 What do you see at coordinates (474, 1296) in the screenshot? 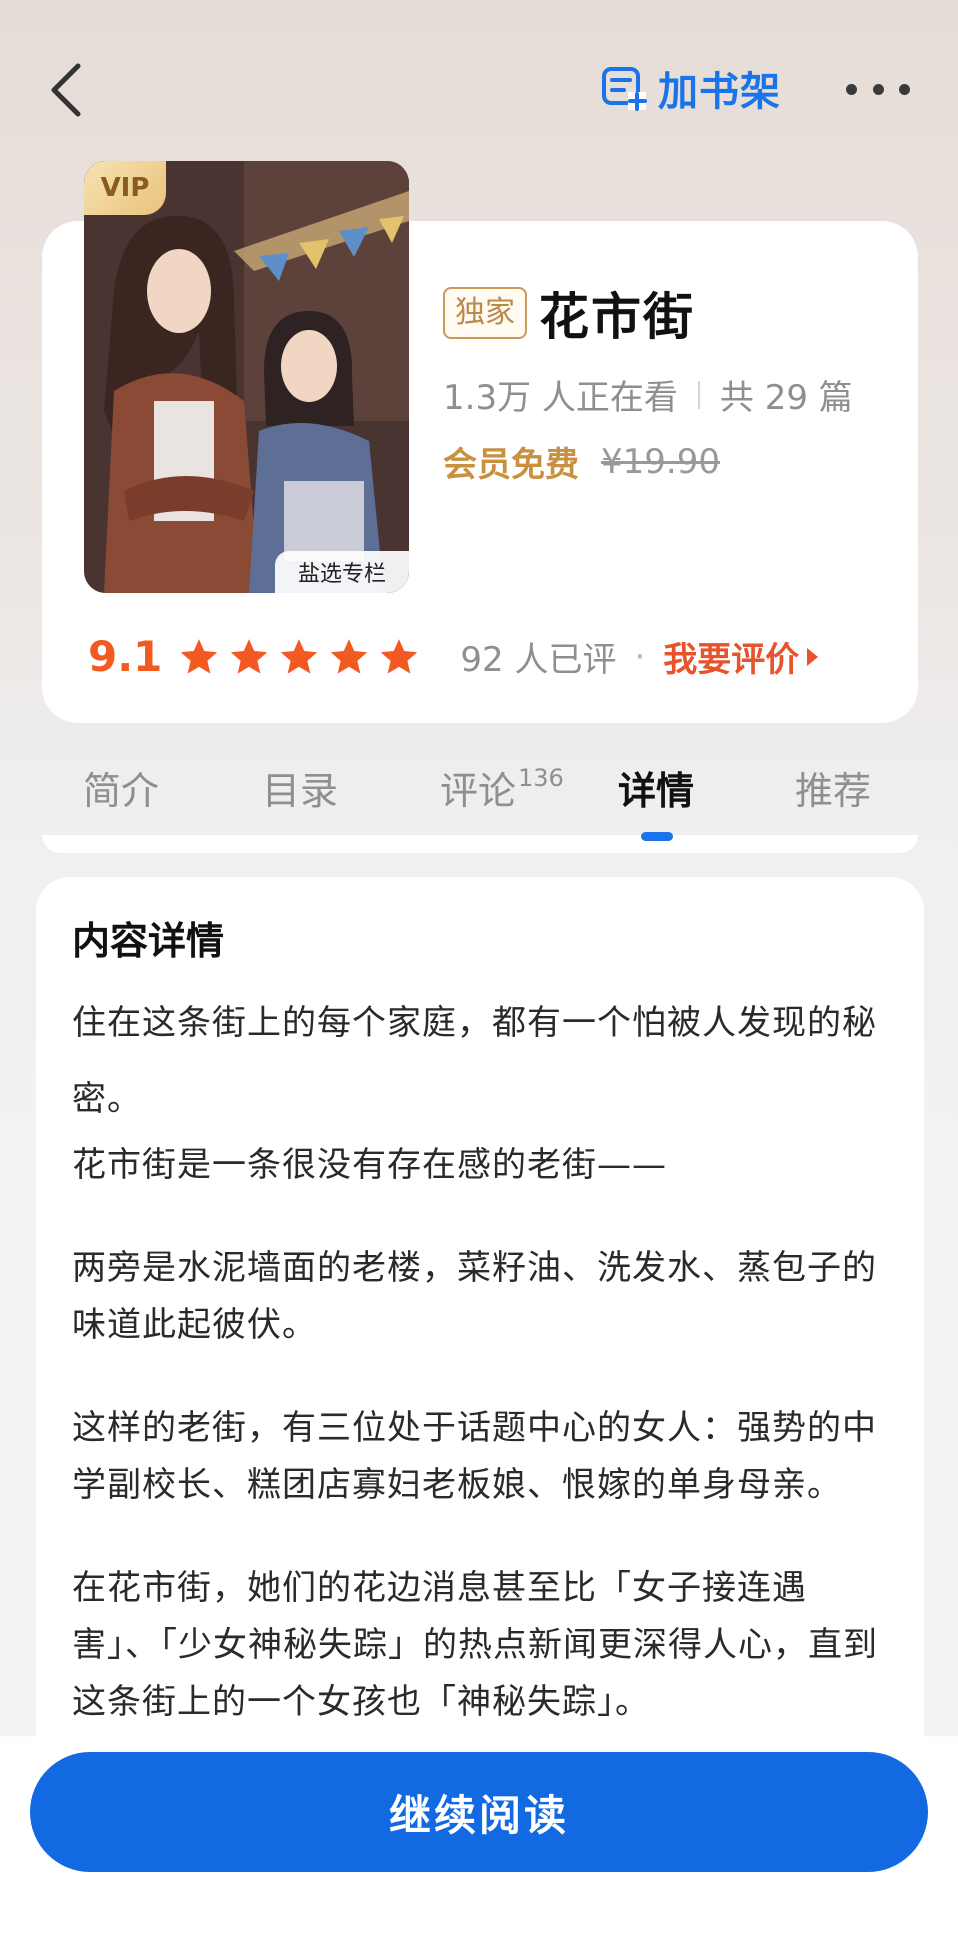
I see `description-paragraph: 两旁是水泥墙面的老楼，菜籽油、洗发水、蒸包子的味道此起彼伏。` at bounding box center [474, 1296].